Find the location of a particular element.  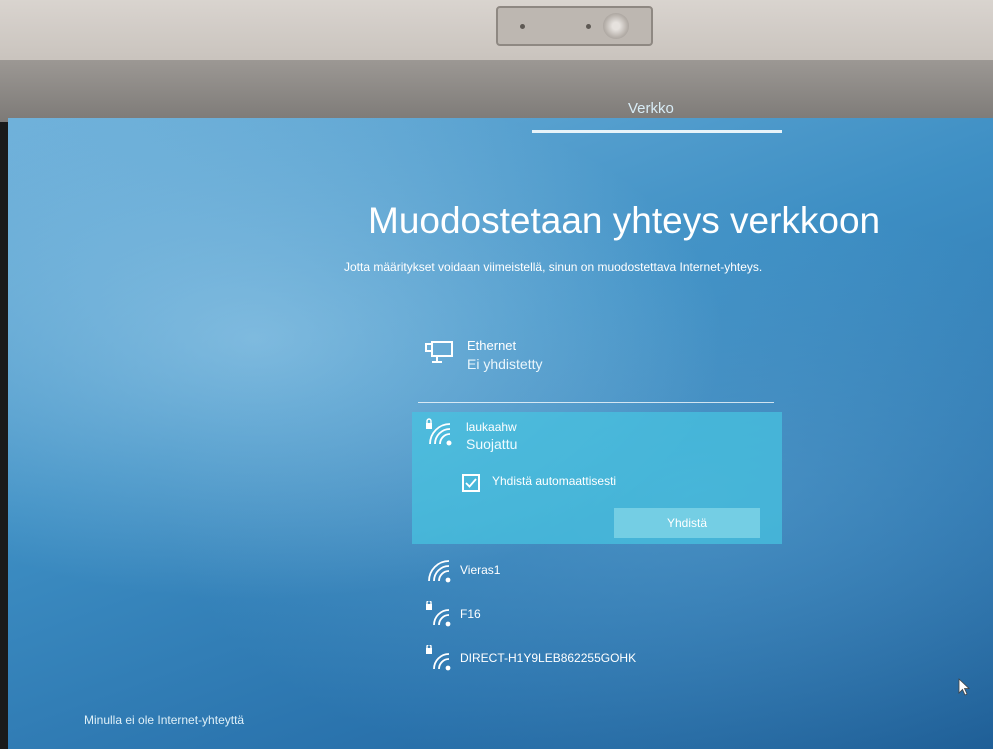

network-name: Vieras1 is located at coordinates (480, 570).